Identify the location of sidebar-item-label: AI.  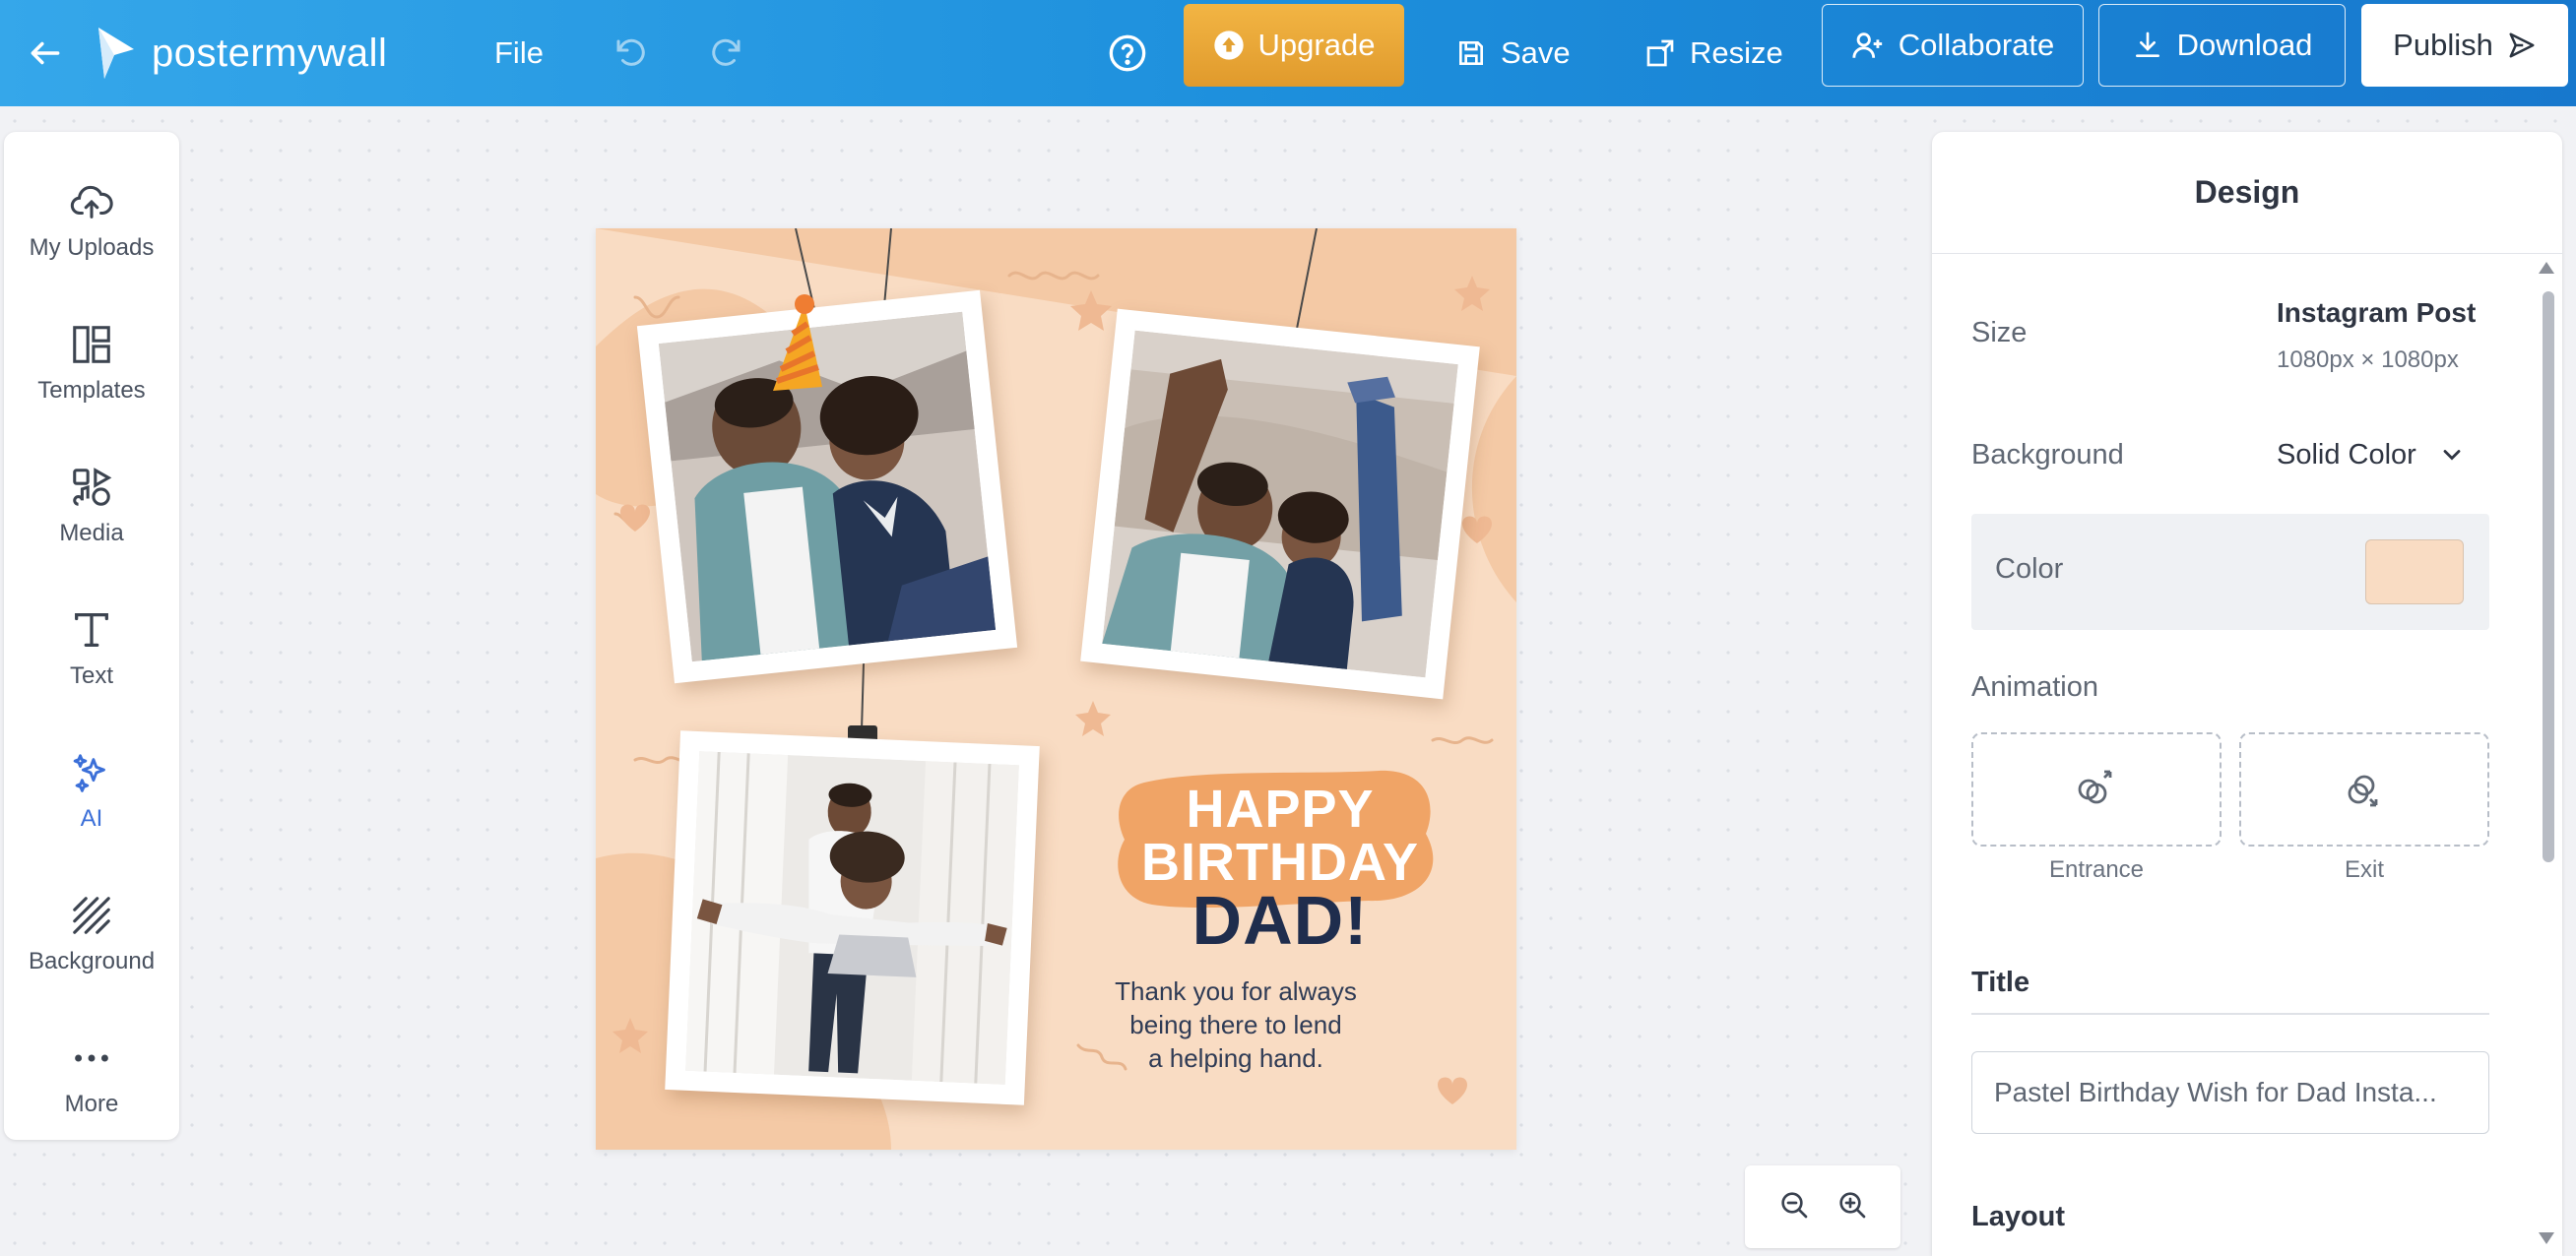
(91, 819).